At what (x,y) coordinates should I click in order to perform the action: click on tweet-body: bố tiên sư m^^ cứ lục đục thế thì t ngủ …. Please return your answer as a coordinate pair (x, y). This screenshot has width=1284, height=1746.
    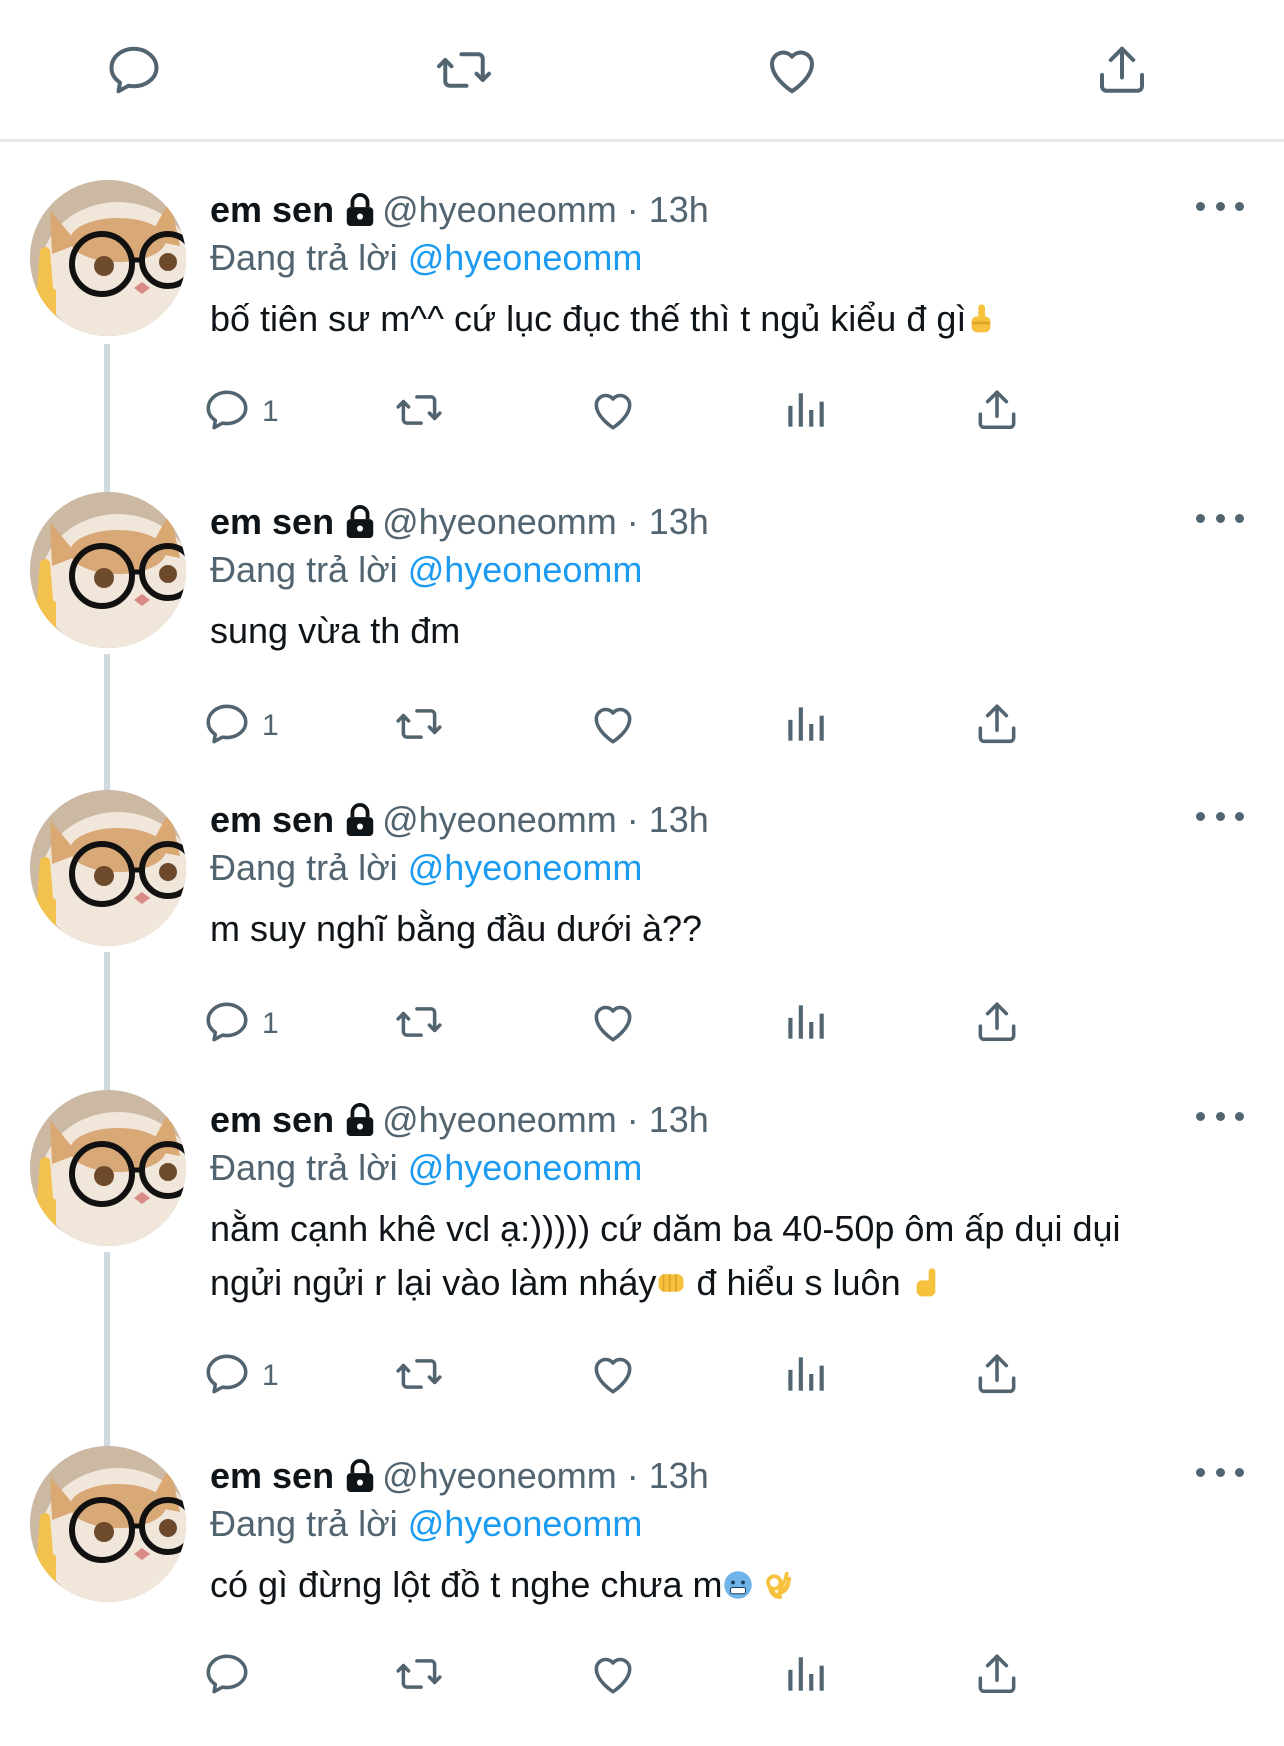
    Looking at the image, I should click on (720, 319).